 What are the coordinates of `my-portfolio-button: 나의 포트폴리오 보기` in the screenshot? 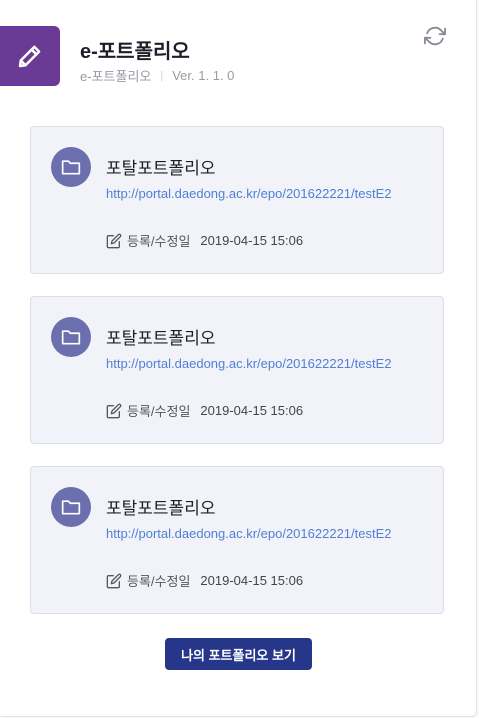 It's located at (238, 654).